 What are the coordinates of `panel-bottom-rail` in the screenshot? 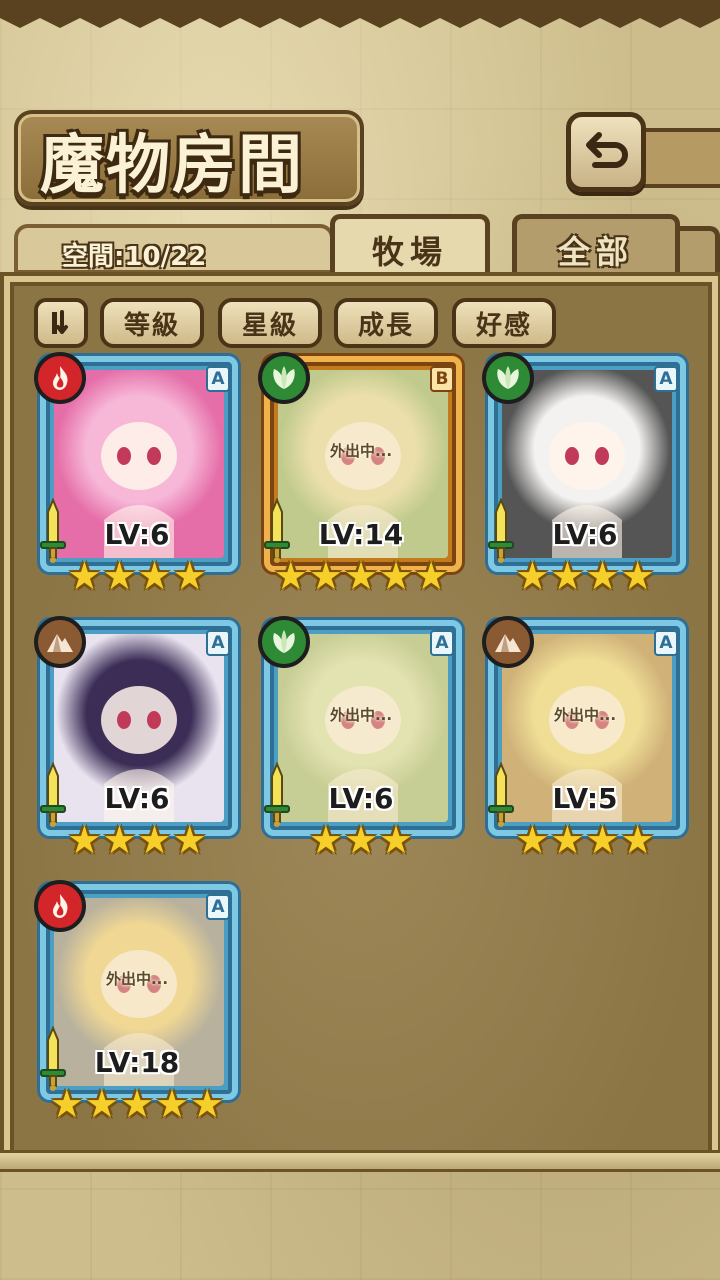 It's located at (360, 1161).